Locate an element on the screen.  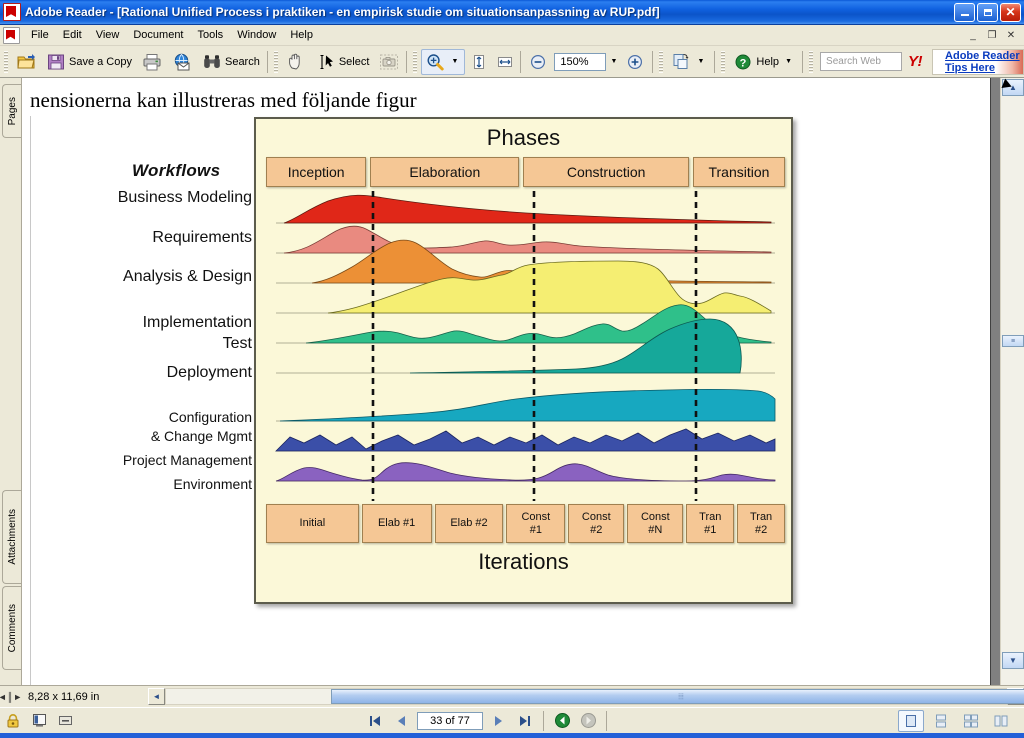
page-number-input: 33 of 77 is located at coordinates (450, 720).